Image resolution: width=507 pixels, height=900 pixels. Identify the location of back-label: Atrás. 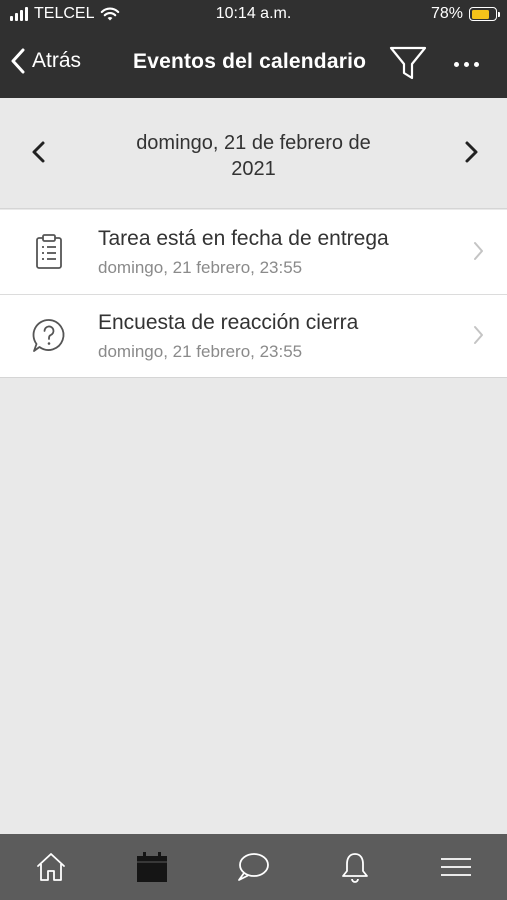
(57, 60).